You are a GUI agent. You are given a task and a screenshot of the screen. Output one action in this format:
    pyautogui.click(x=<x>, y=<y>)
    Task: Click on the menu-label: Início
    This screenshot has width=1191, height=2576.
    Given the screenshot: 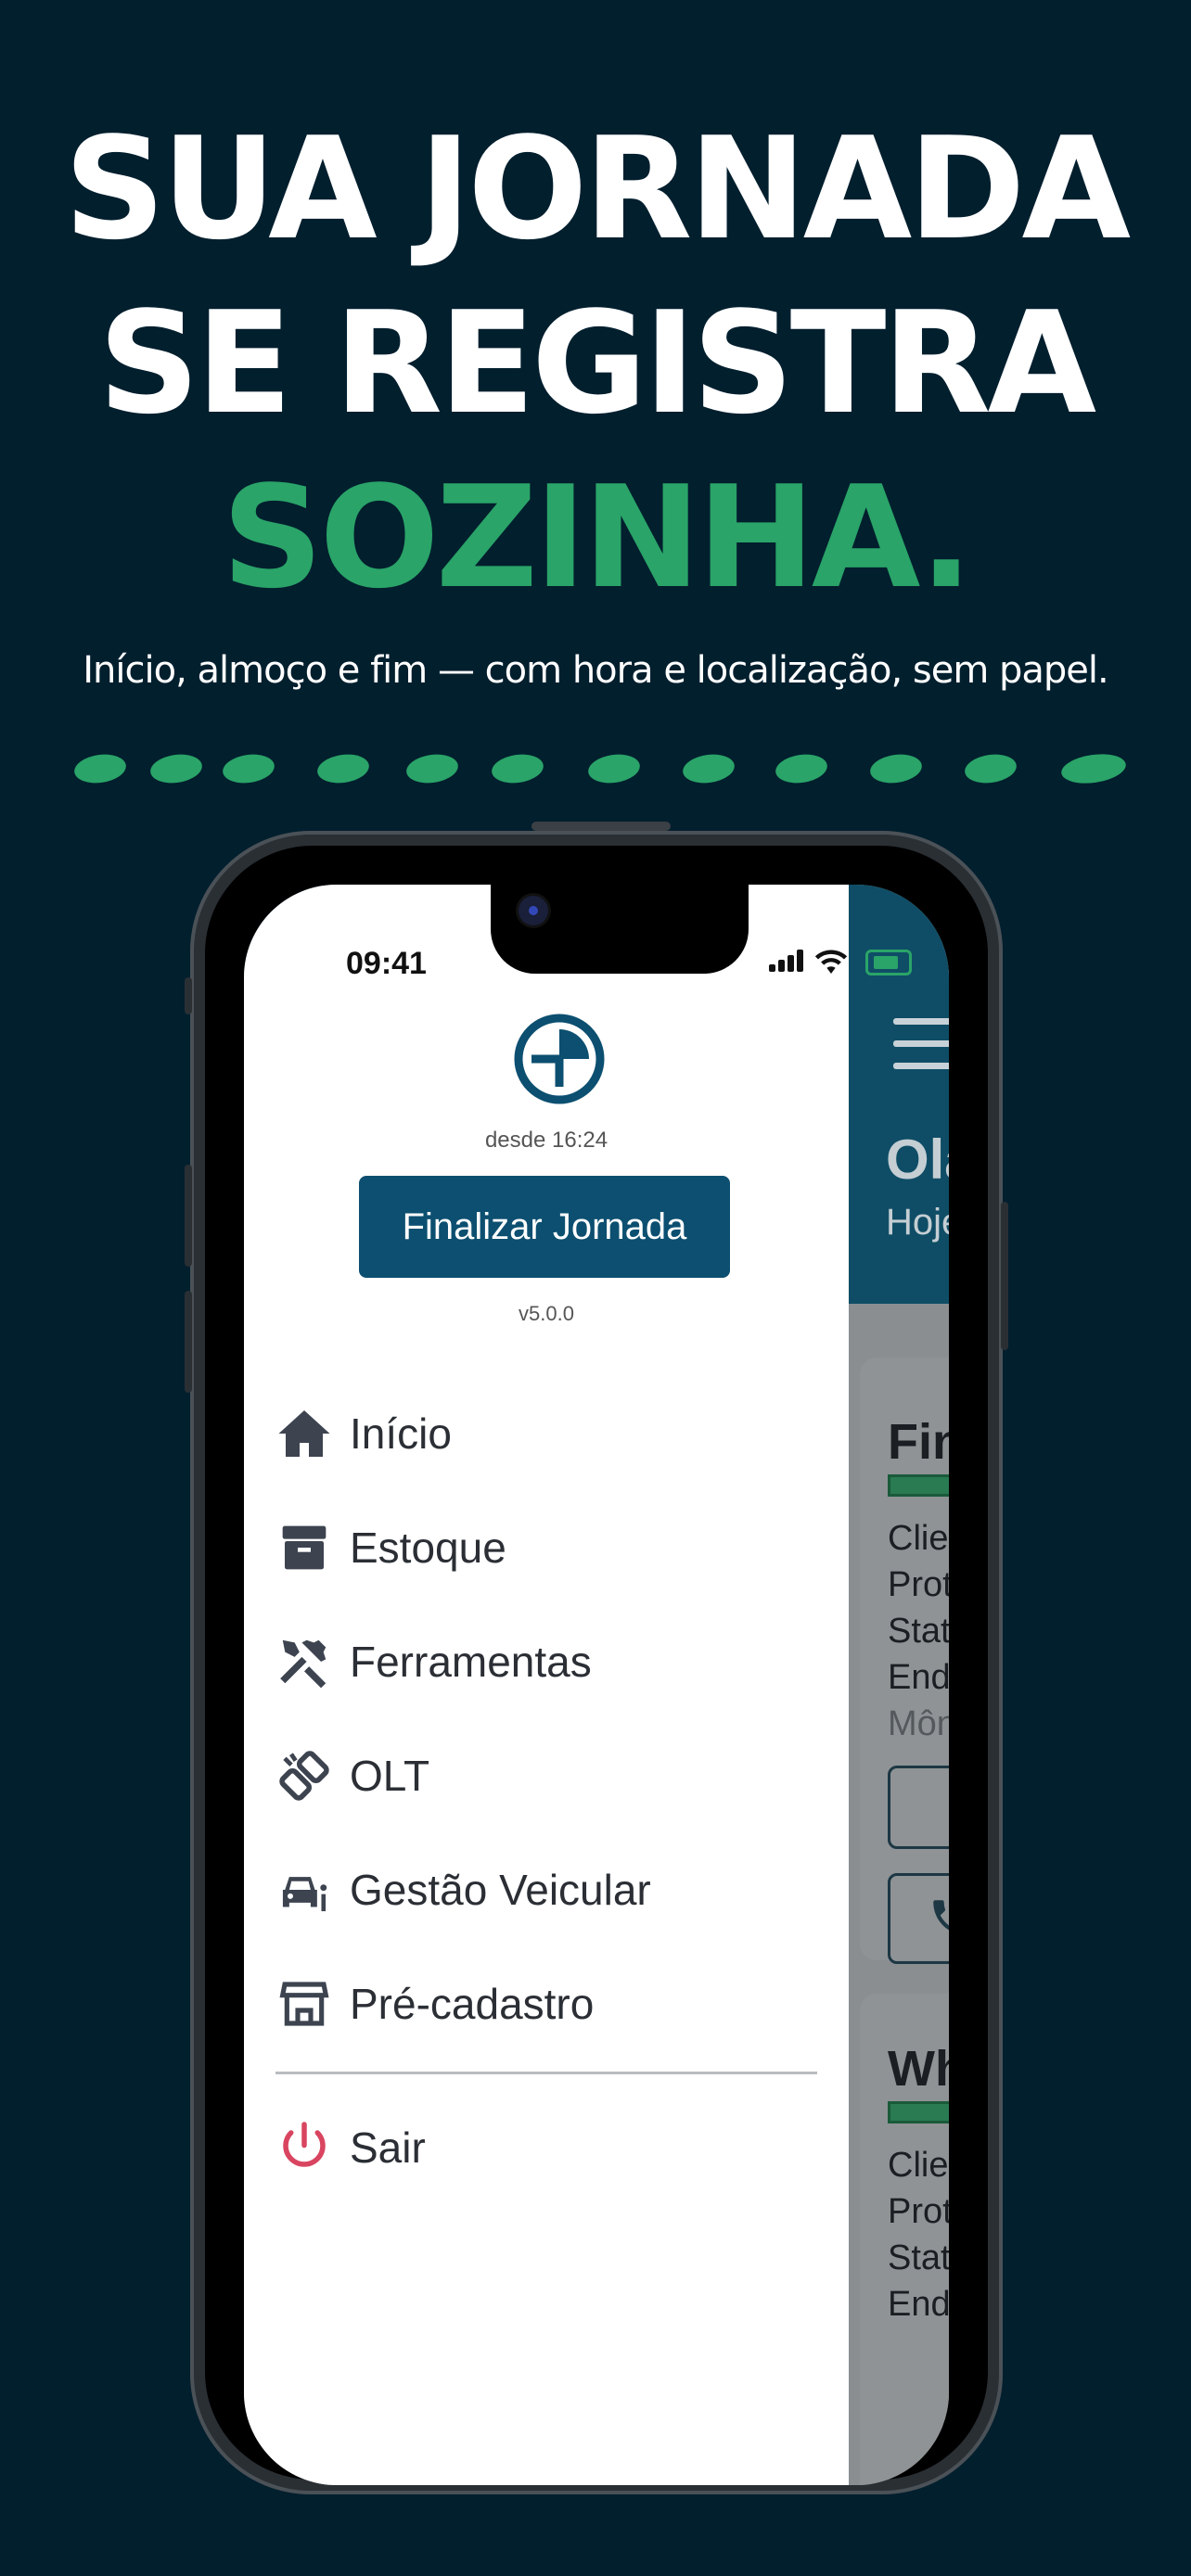 What is the action you would take?
    pyautogui.click(x=401, y=1433)
    